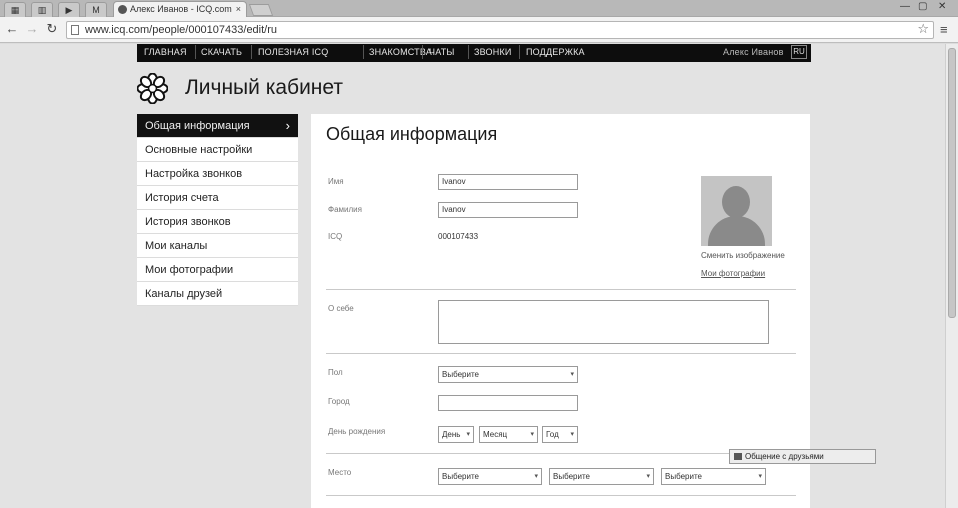 The width and height of the screenshot is (958, 508). I want to click on birthday-year-select: Год ▾, so click(560, 434).